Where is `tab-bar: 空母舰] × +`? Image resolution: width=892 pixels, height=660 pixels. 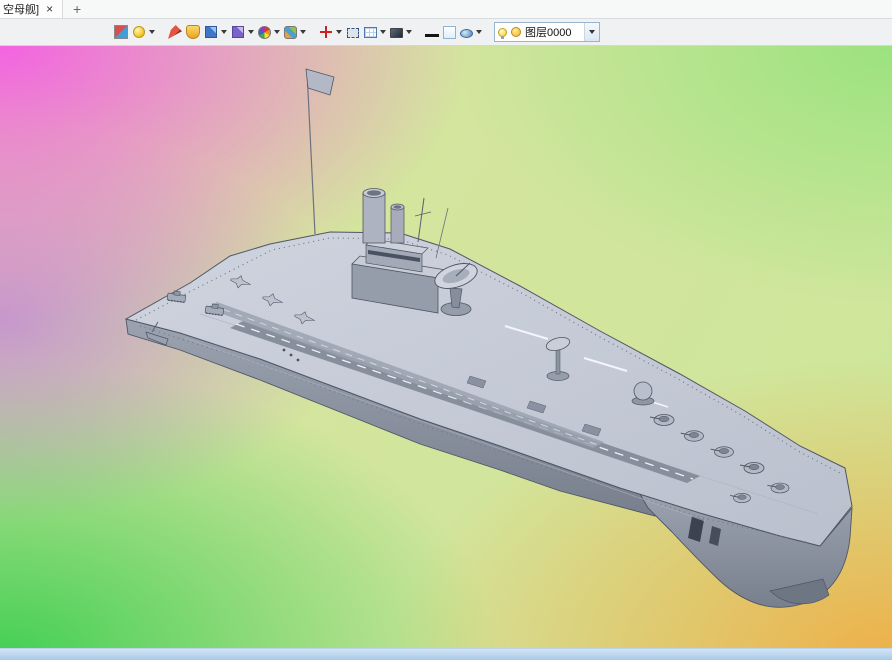 tab-bar: 空母舰] × + is located at coordinates (446, 9).